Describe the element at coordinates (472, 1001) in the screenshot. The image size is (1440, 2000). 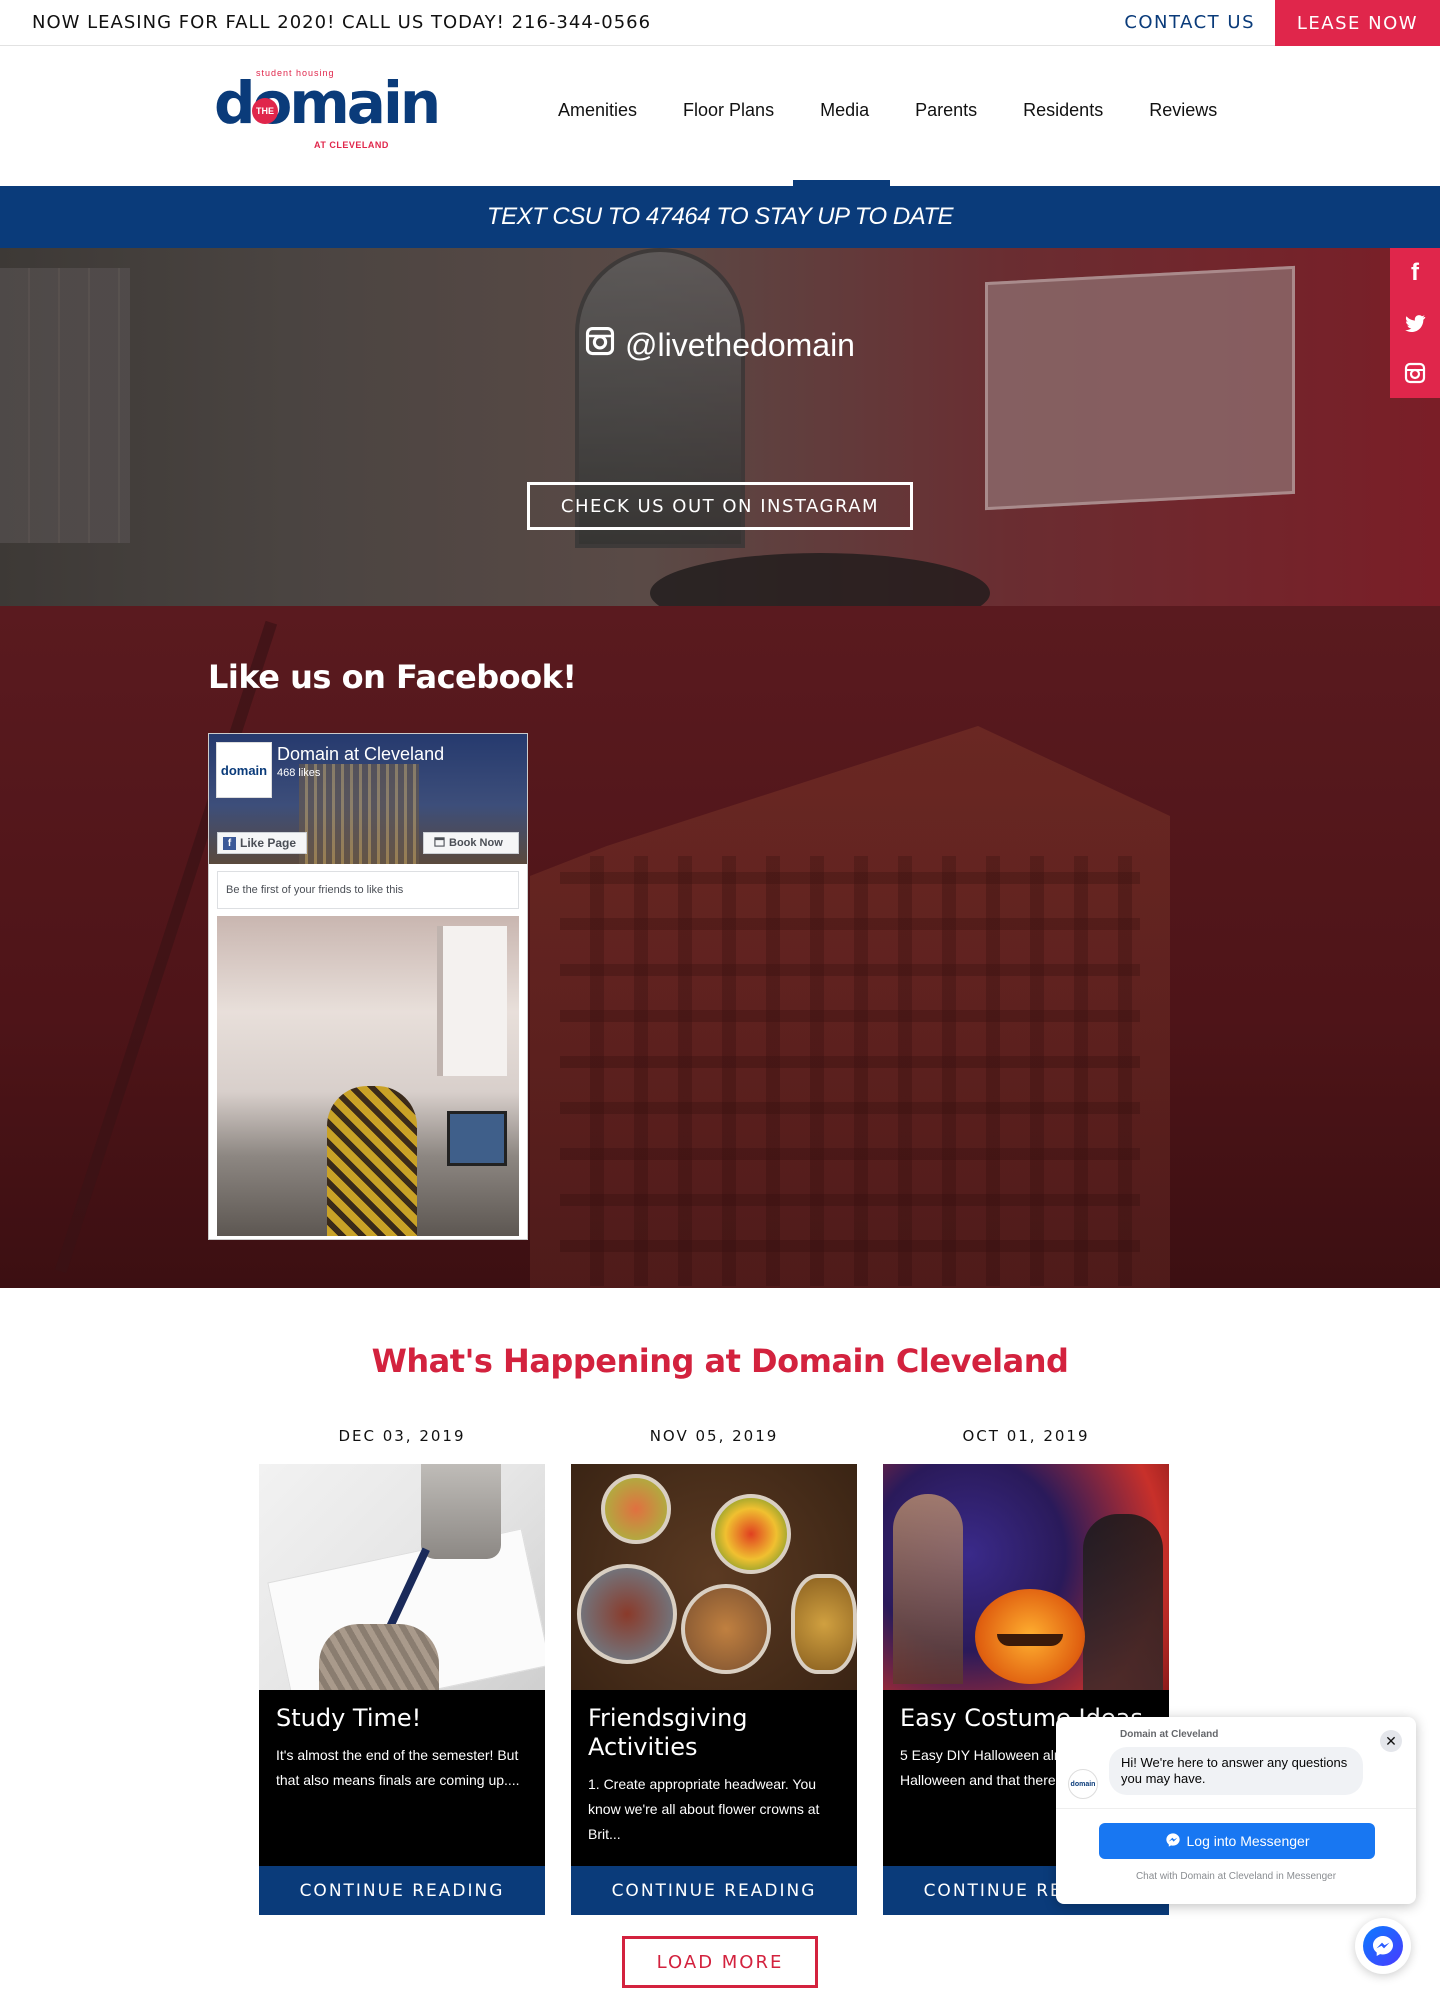
I see `post-window-image` at that location.